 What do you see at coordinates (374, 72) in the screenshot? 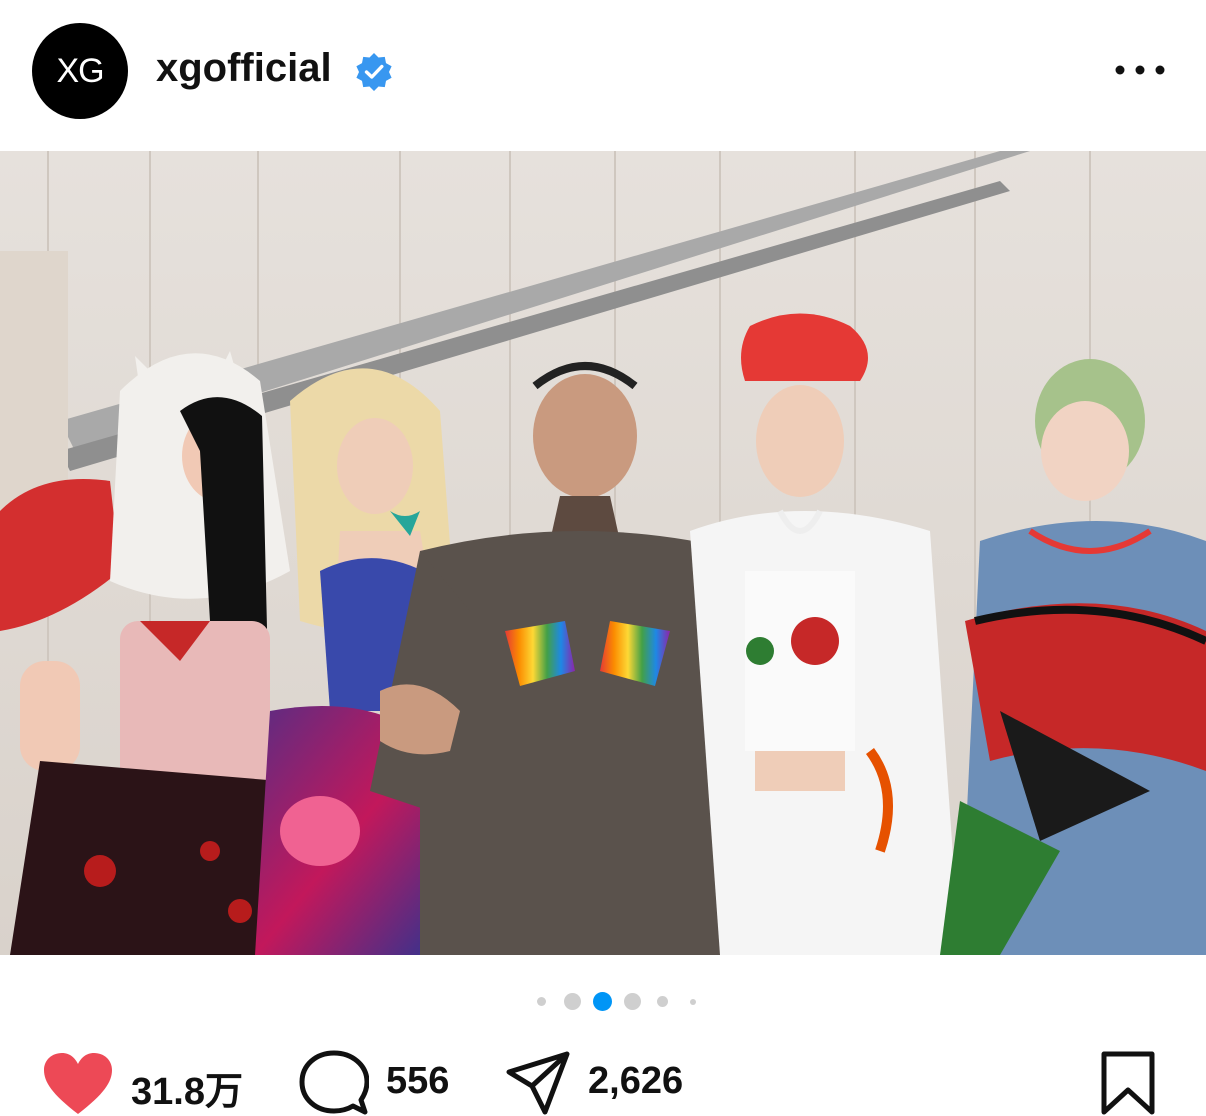
I see `verified-badge-icon` at bounding box center [374, 72].